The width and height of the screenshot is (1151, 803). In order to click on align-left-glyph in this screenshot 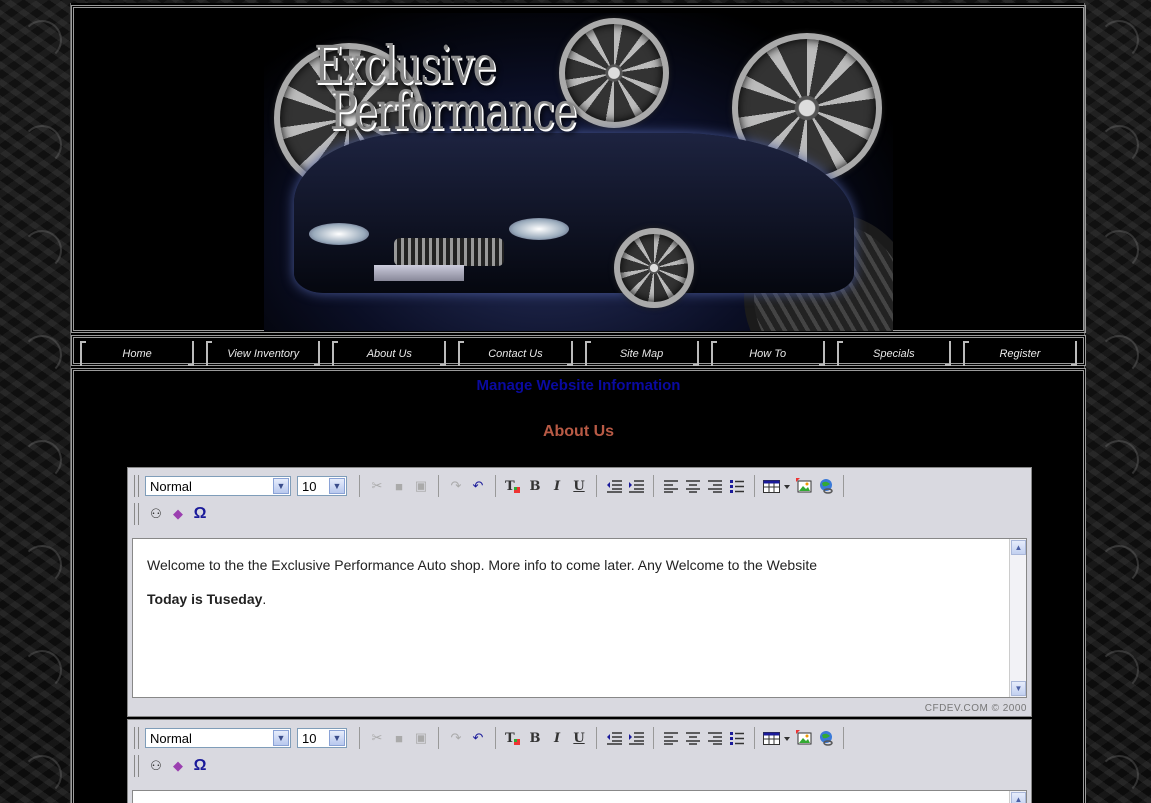, I will do `click(671, 738)`.